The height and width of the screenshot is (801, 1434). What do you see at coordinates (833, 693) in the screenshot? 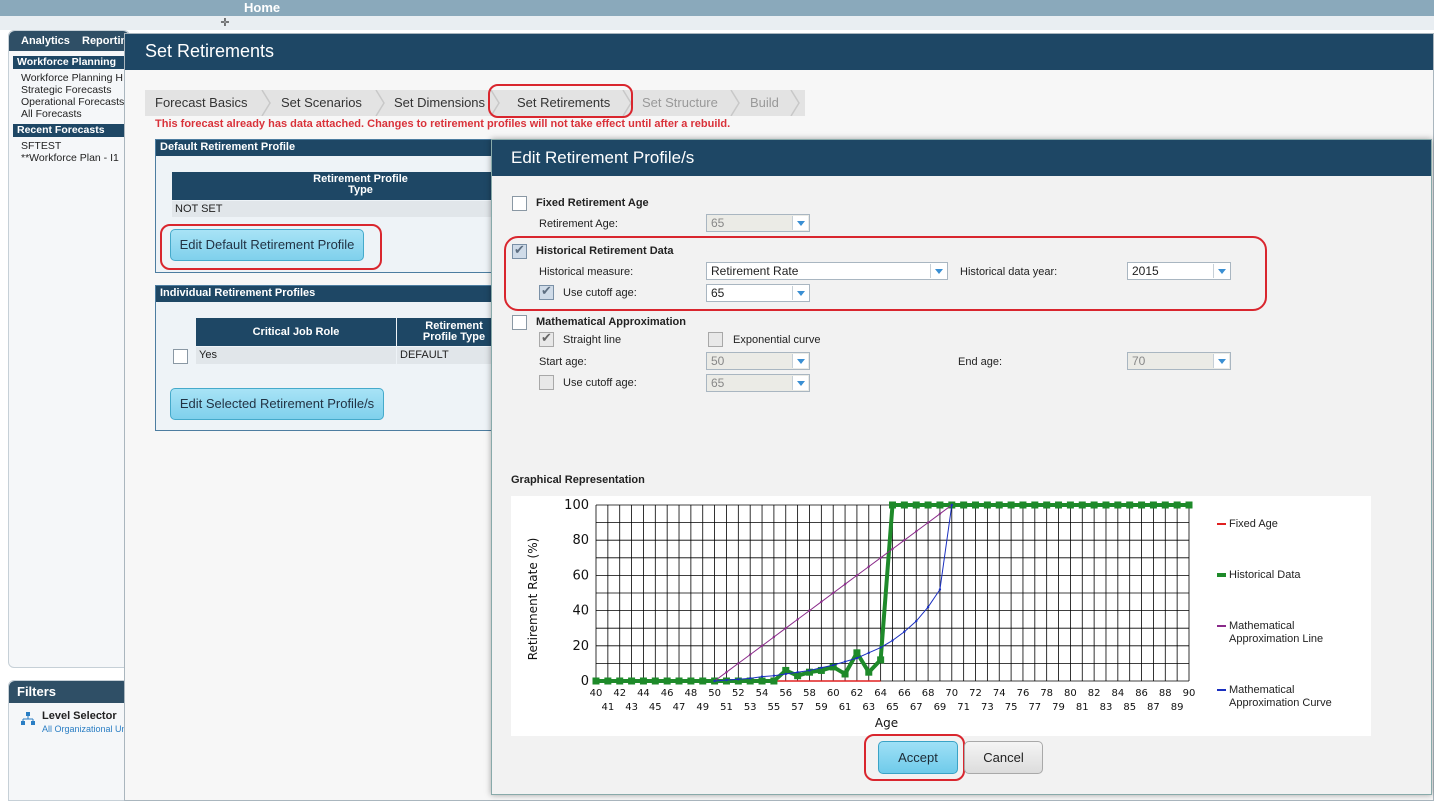
I see `x-tick-label: 60` at bounding box center [833, 693].